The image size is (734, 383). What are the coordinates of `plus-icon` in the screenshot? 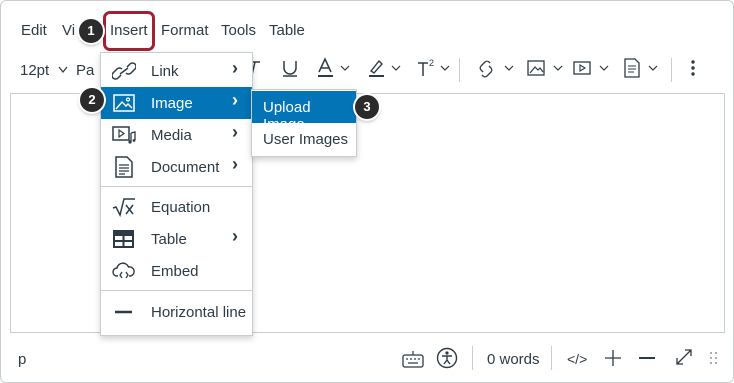 It's located at (613, 358).